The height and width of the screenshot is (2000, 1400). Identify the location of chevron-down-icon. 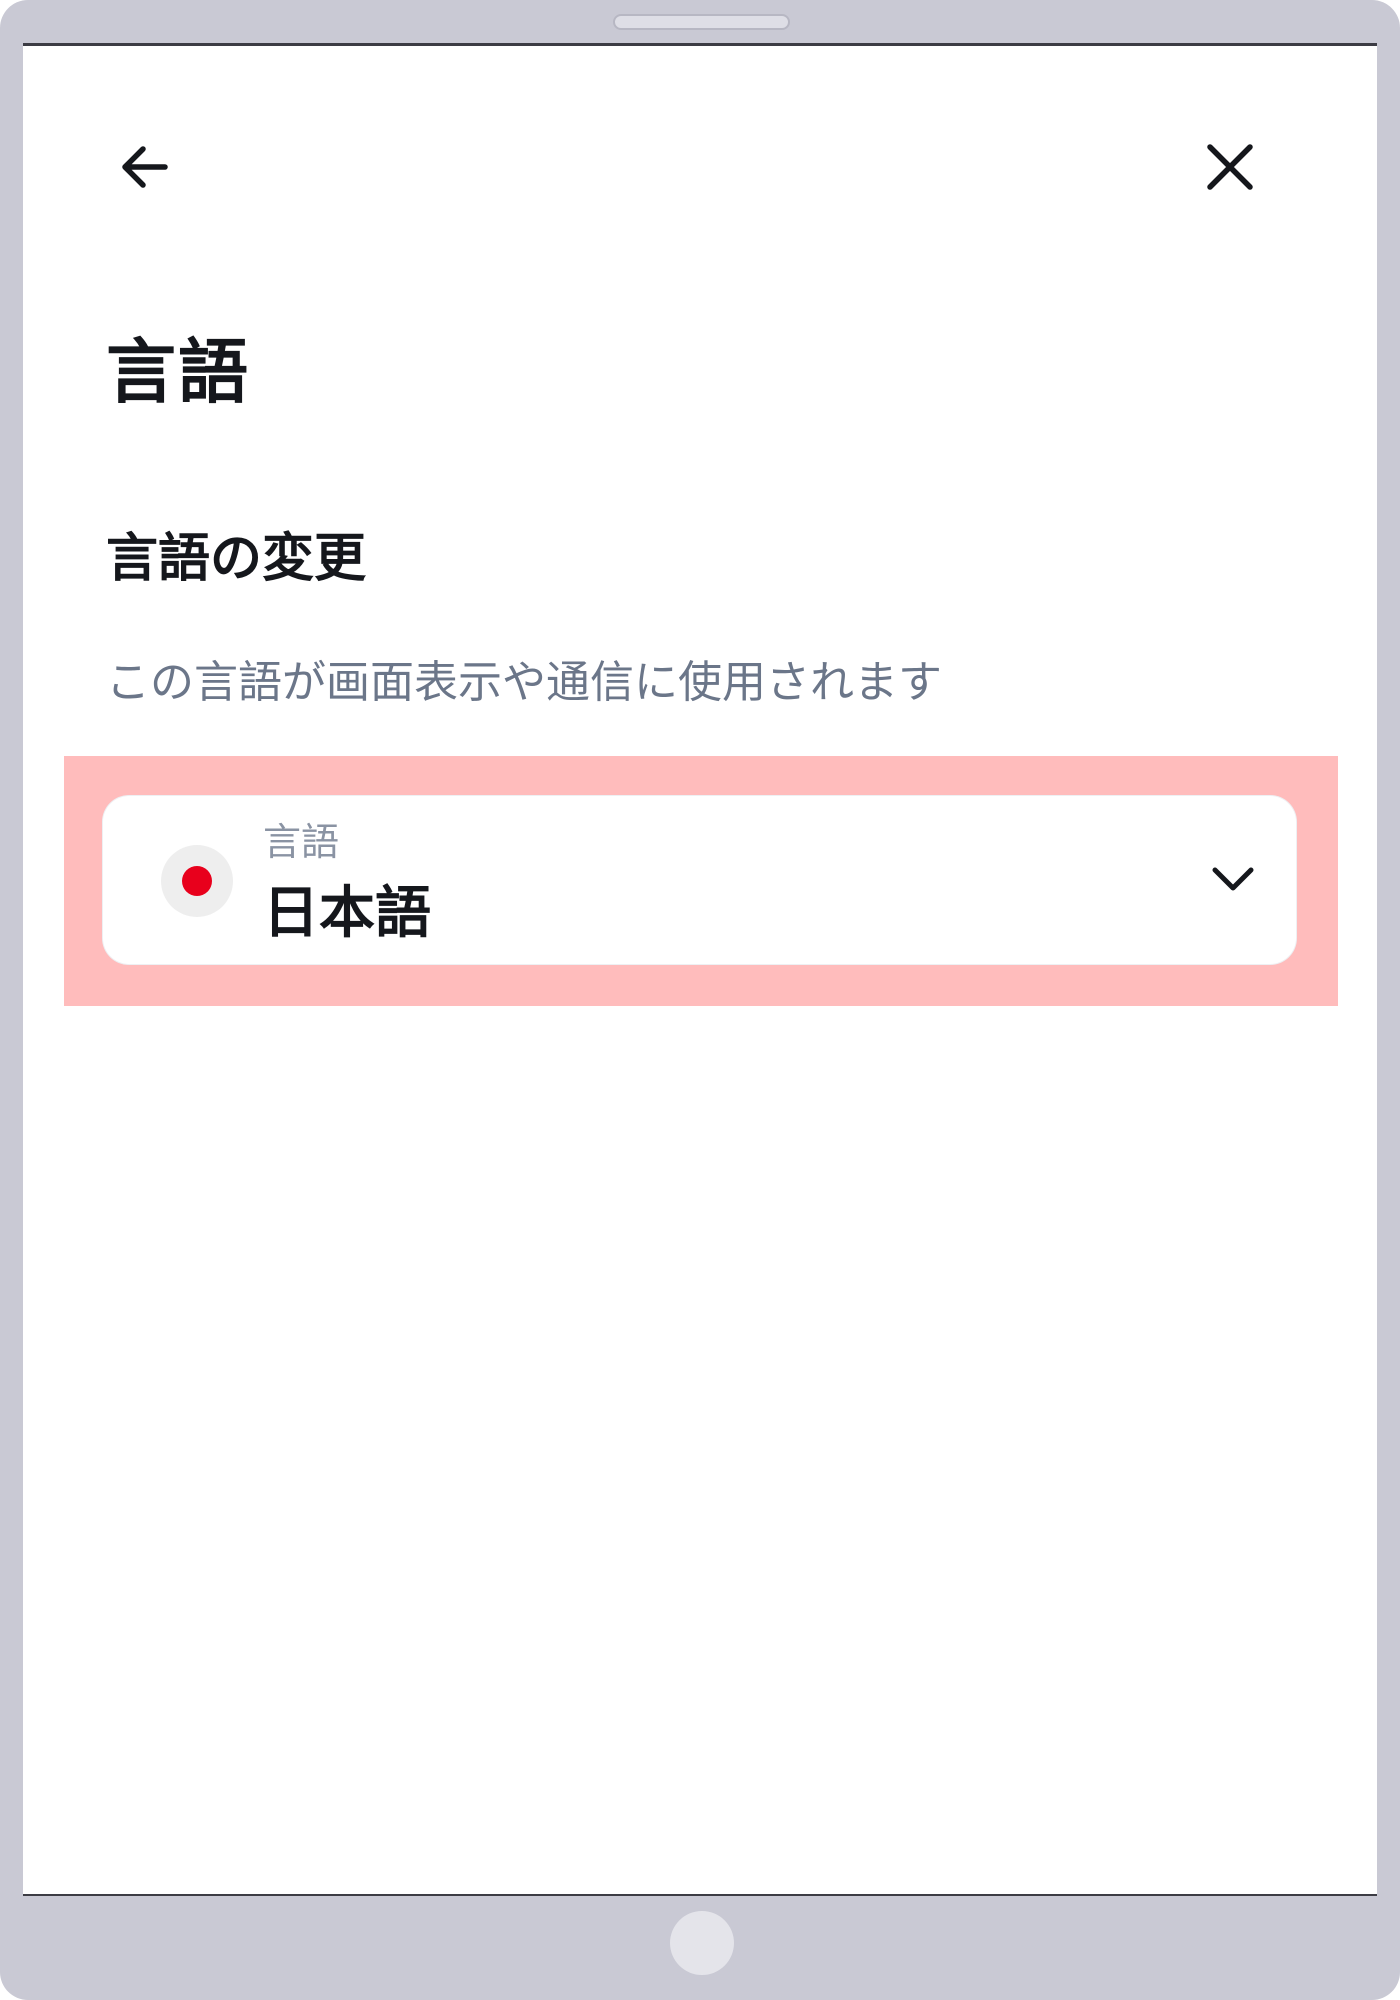
(1233, 879).